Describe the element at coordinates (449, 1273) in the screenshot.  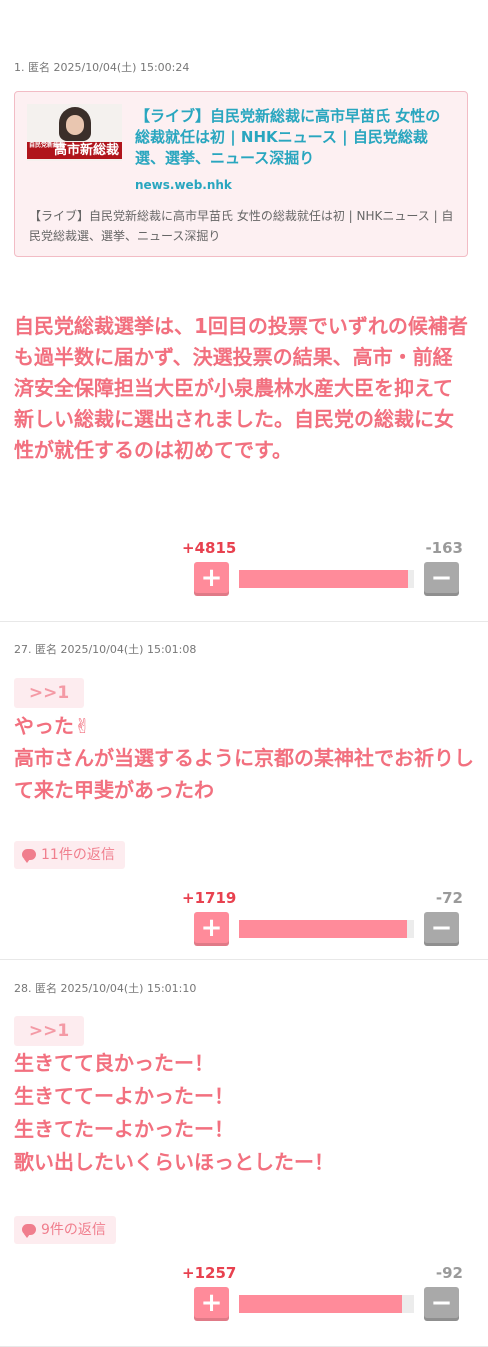
I see `minus-count: -92` at that location.